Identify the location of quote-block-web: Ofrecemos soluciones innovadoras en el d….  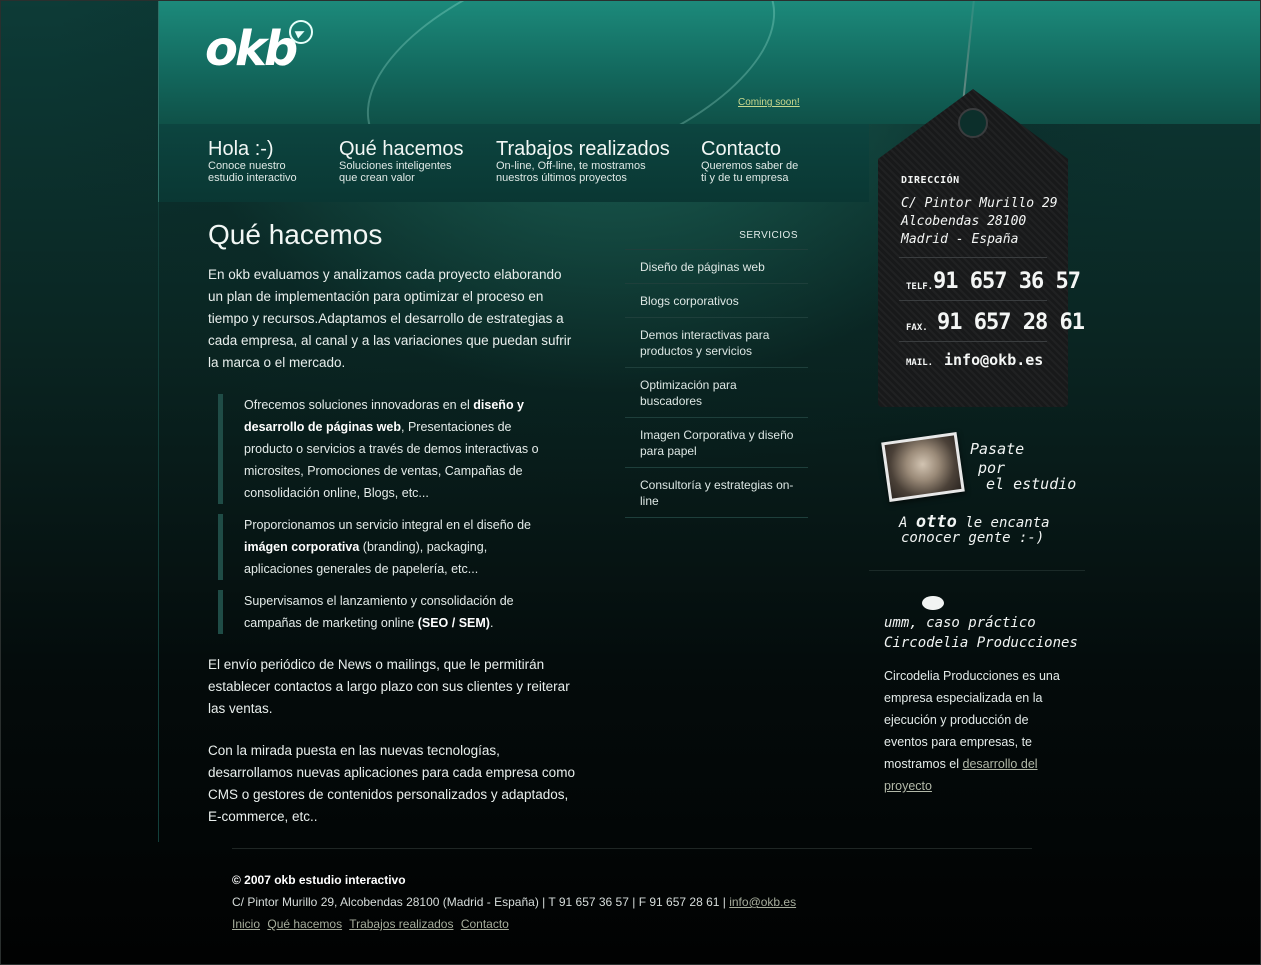
(388, 449).